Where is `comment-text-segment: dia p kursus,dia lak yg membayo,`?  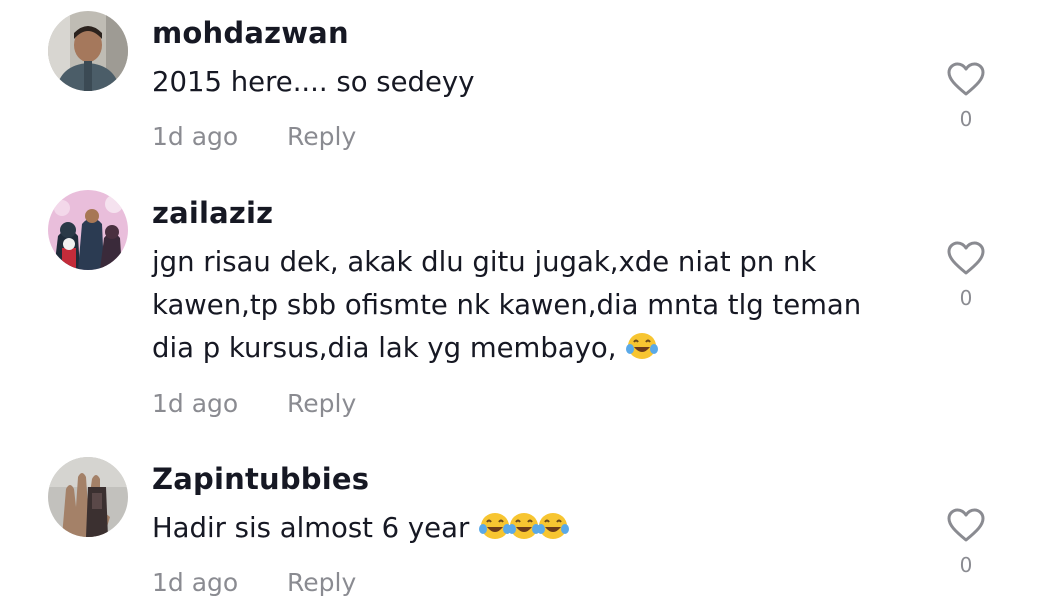
comment-text-segment: dia p kursus,dia lak yg membayo, is located at coordinates (384, 348).